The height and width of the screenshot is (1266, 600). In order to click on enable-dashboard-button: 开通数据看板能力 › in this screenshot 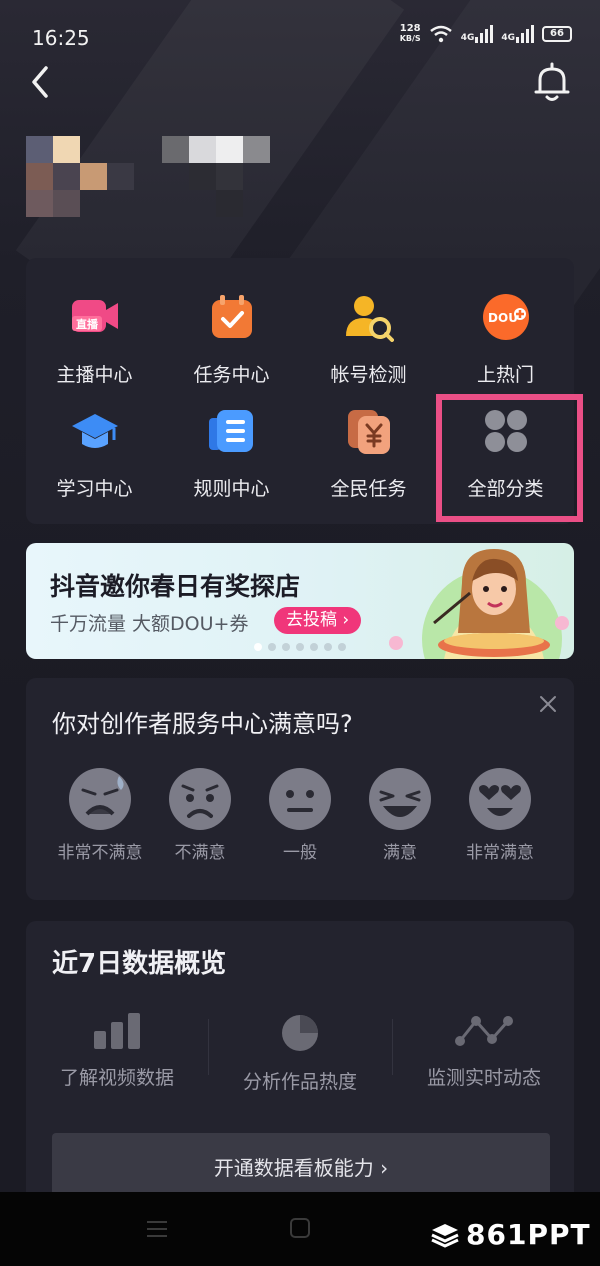, I will do `click(301, 1162)`.